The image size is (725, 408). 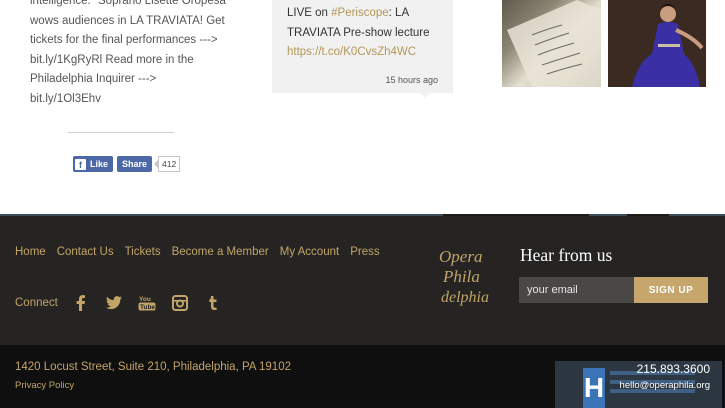 What do you see at coordinates (362, 53) in the screenshot?
I see `tweet-url-link: https://t.co/K0CvsZh4WC` at bounding box center [362, 53].